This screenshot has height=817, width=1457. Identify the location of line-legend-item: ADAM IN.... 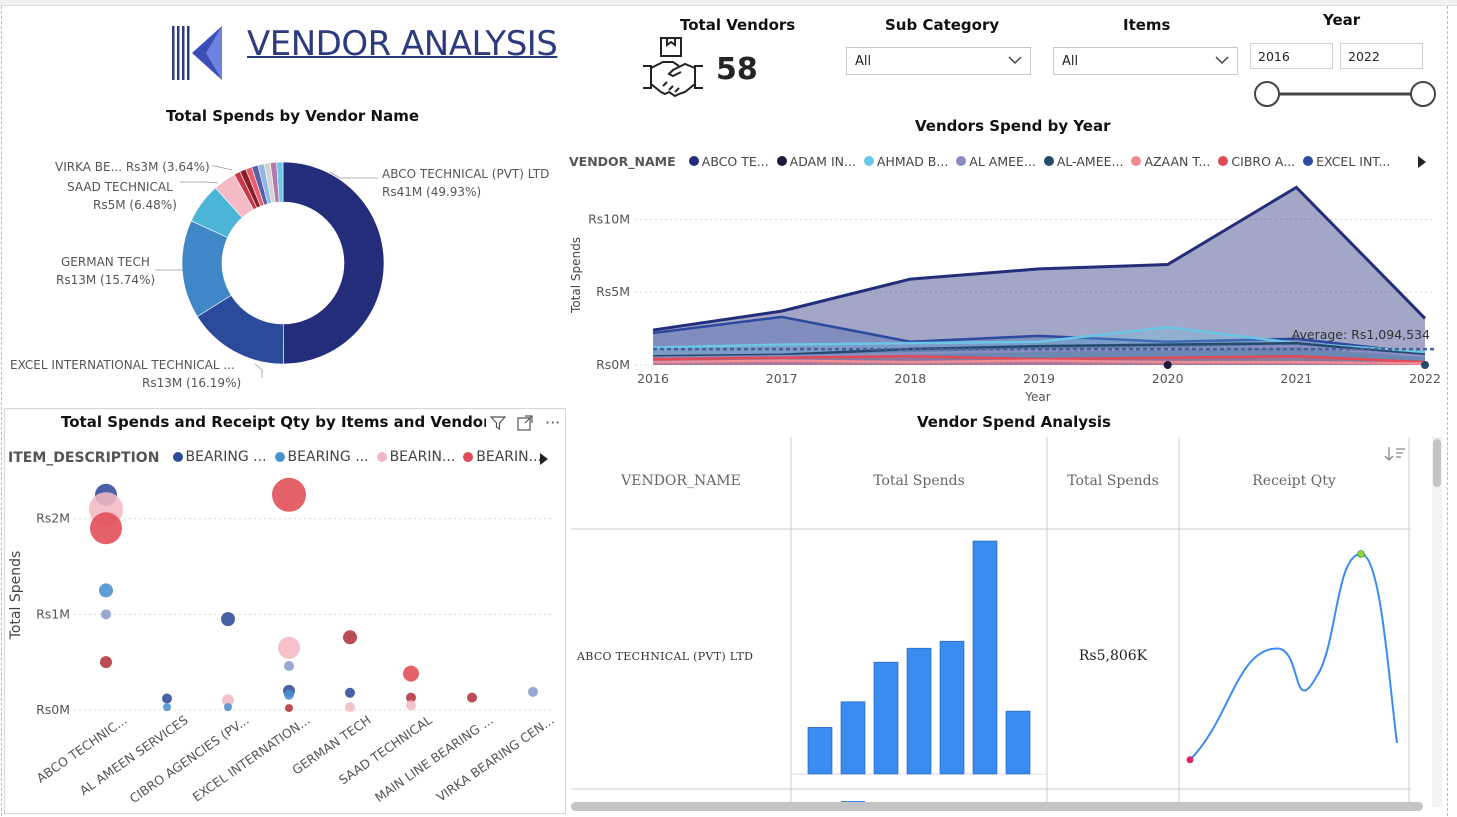
(816, 161).